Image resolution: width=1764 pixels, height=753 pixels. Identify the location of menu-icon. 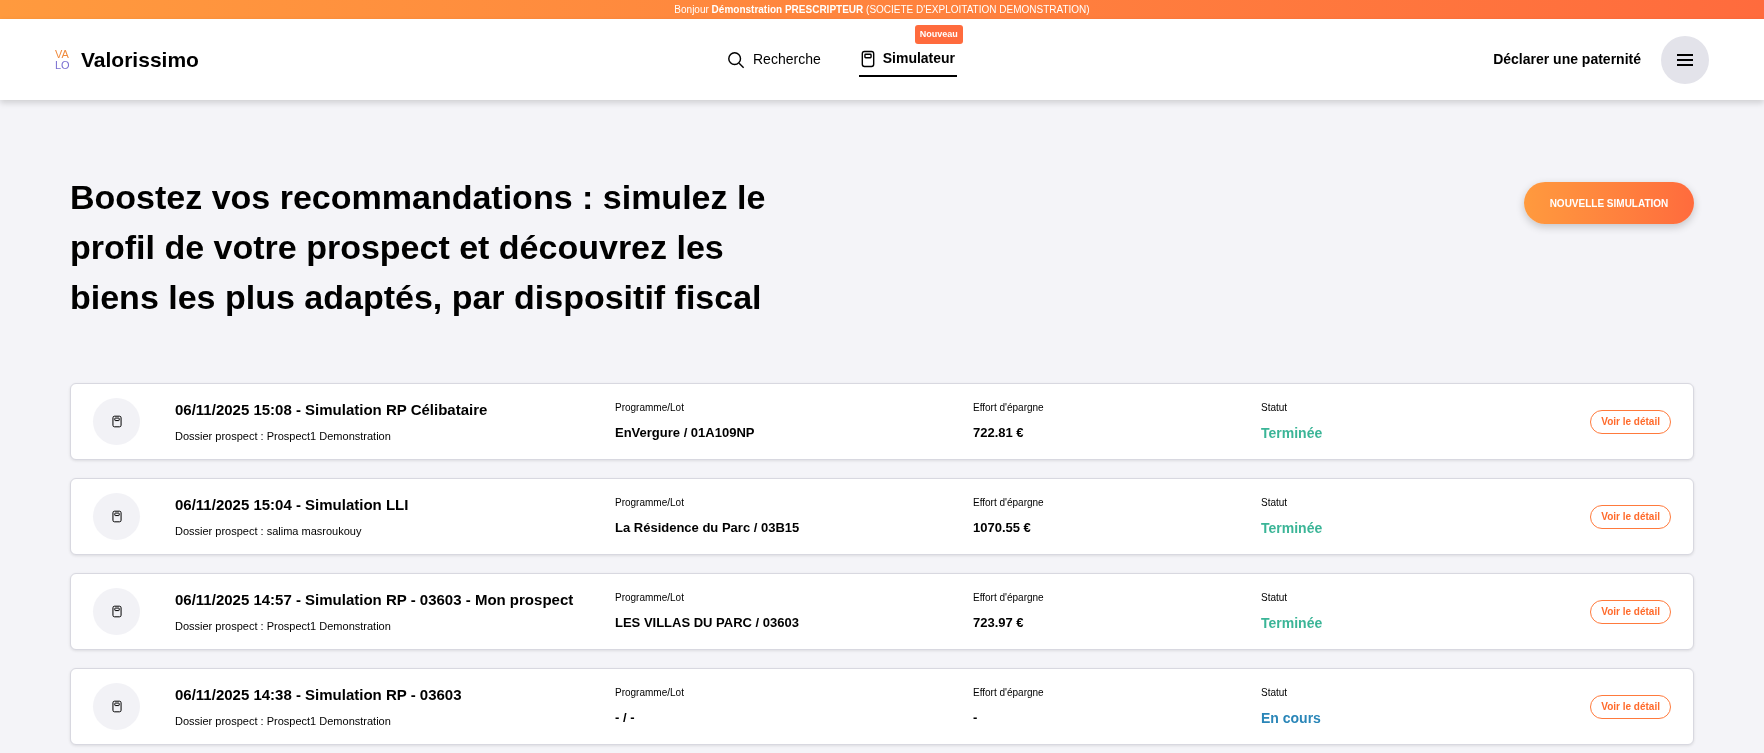
(1685, 59).